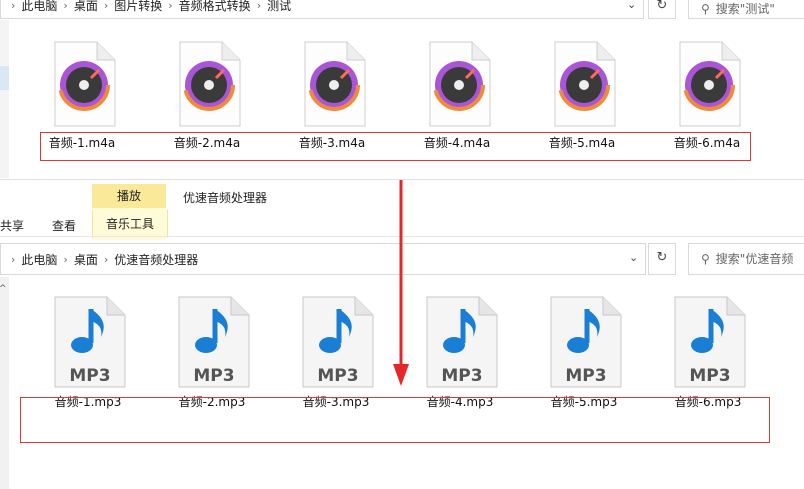 The height and width of the screenshot is (489, 804). What do you see at coordinates (101, 259) in the screenshot?
I see `bottom-breadcrumb: › 此电脑 › 桌面 › 优速音频处理器` at bounding box center [101, 259].